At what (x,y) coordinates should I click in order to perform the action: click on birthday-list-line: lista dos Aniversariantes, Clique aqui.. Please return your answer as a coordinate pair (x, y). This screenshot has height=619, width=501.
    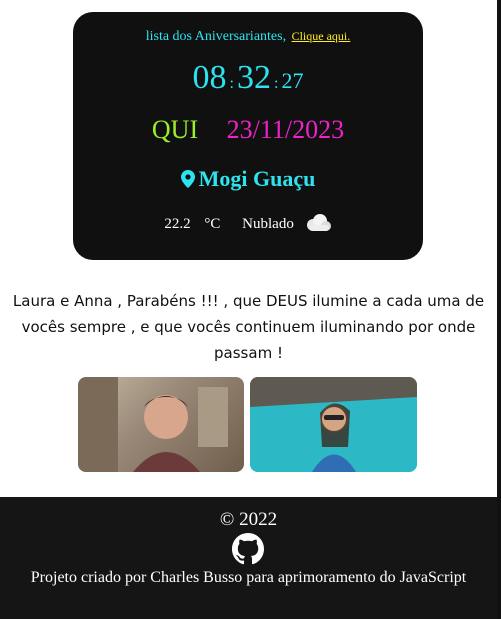
    Looking at the image, I should click on (248, 37).